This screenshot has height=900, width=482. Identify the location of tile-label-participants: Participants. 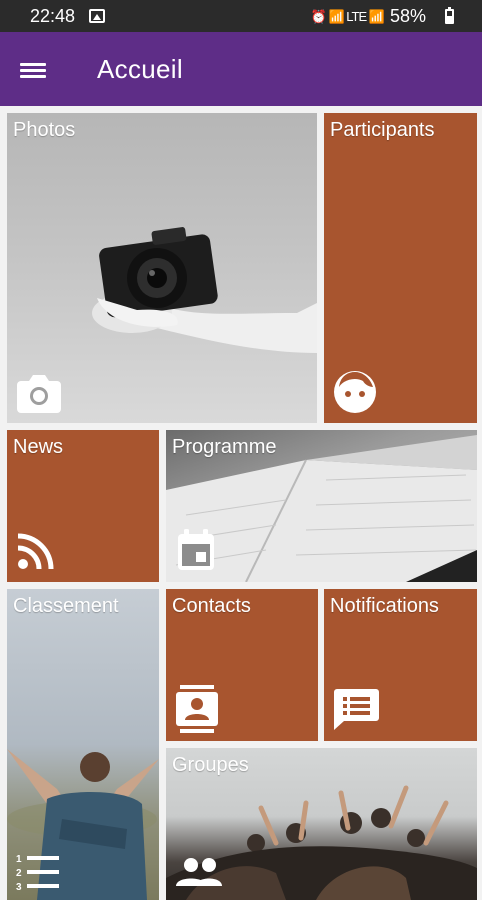
(382, 130).